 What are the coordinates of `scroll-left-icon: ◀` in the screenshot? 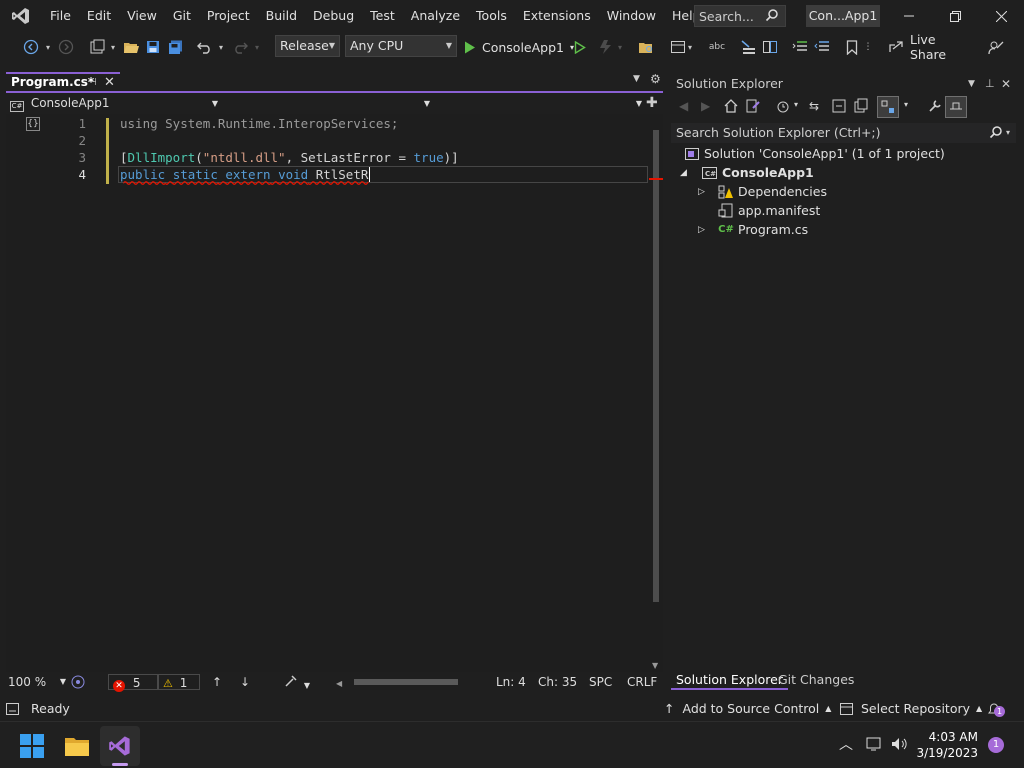 It's located at (339, 683).